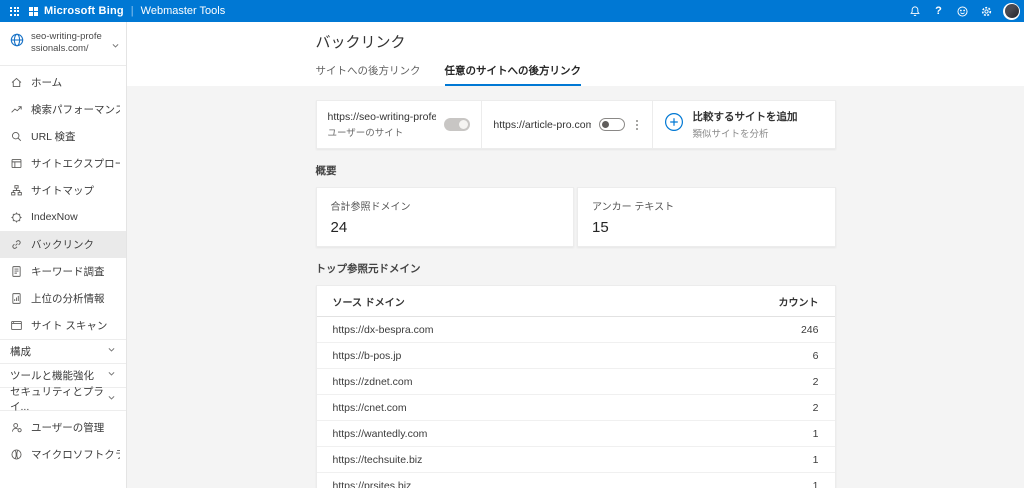  I want to click on sidebar-item-link: バックリンク, so click(63, 244).